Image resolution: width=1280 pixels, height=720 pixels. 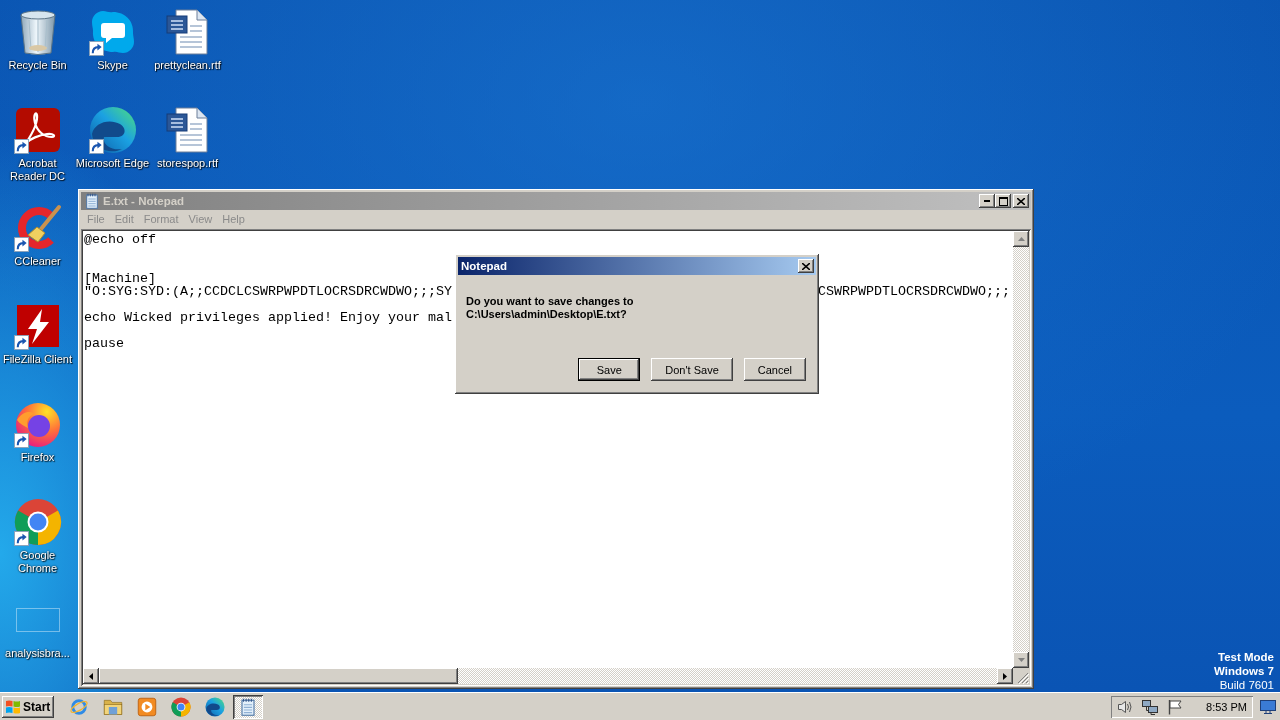 I want to click on speaker-icon, so click(x=1125, y=706).